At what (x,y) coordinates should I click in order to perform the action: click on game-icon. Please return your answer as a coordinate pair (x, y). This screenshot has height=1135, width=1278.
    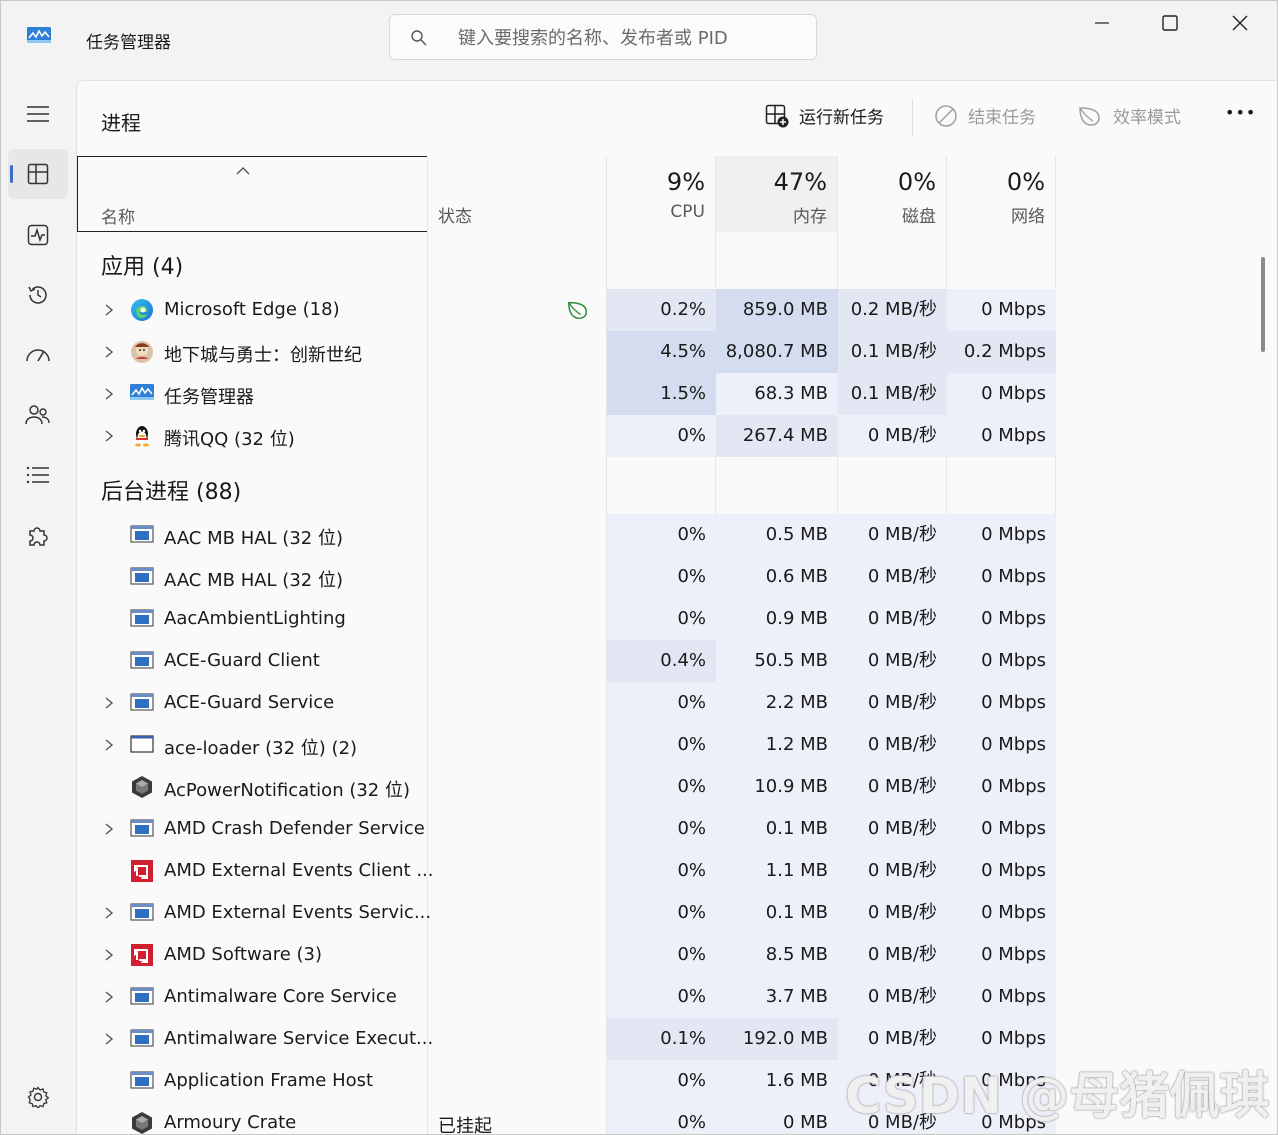
    Looking at the image, I should click on (142, 352).